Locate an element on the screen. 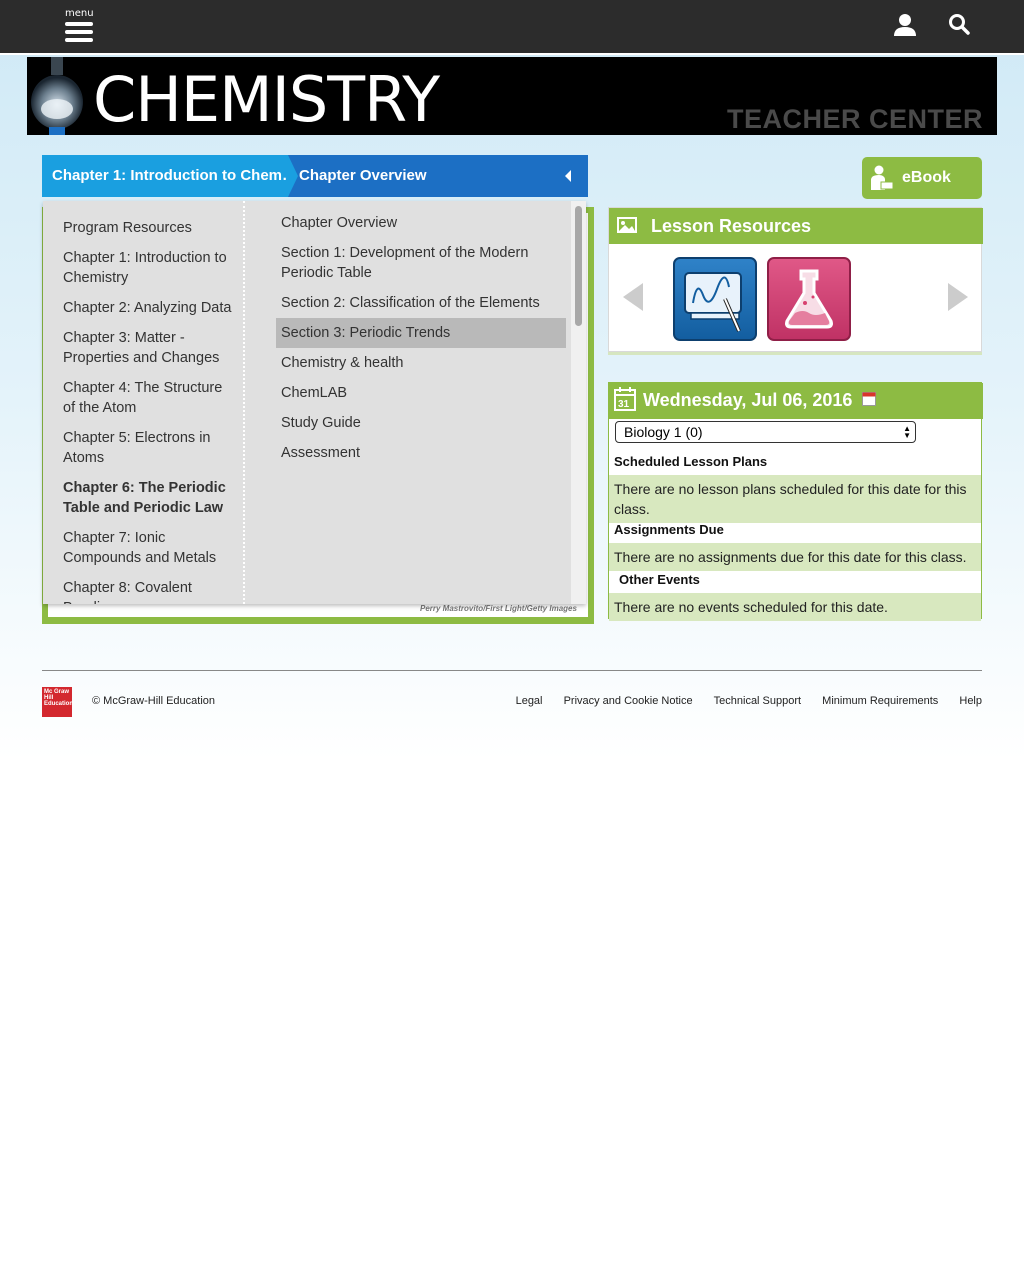  menu-item-chapter-7: Chapter 7: Ionic Compounds and Metals is located at coordinates (153, 548).